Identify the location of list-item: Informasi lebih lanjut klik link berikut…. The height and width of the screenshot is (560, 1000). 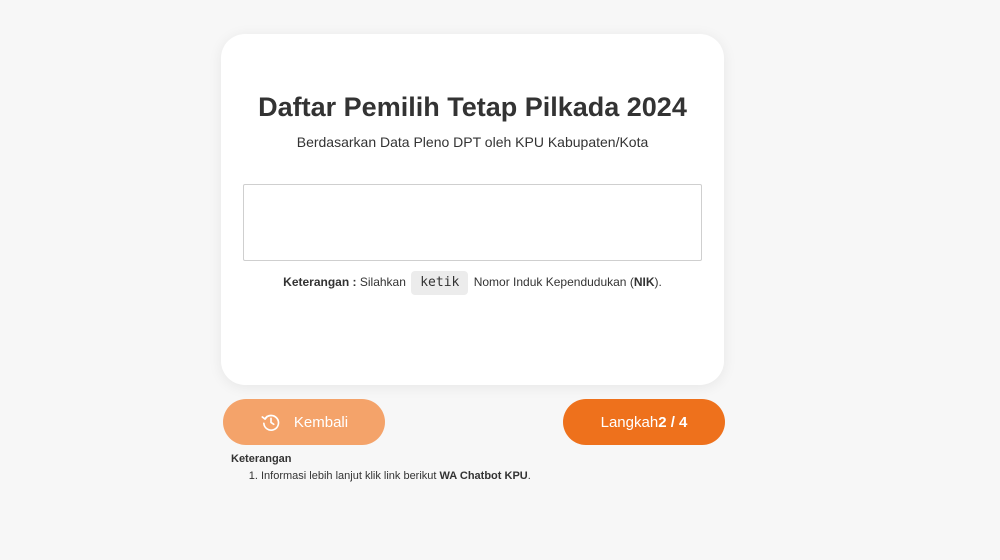
(496, 476).